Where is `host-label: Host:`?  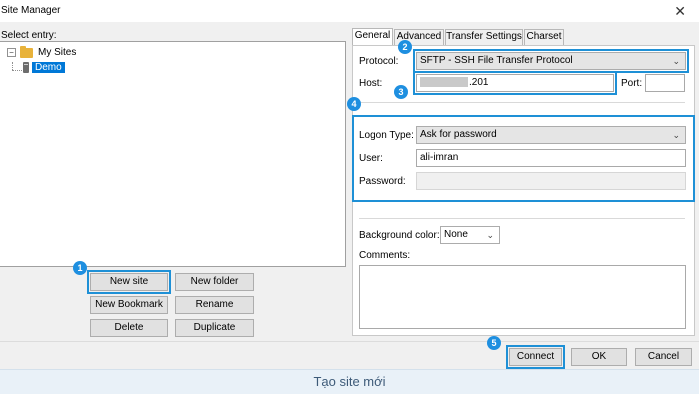
host-label: Host: is located at coordinates (371, 83).